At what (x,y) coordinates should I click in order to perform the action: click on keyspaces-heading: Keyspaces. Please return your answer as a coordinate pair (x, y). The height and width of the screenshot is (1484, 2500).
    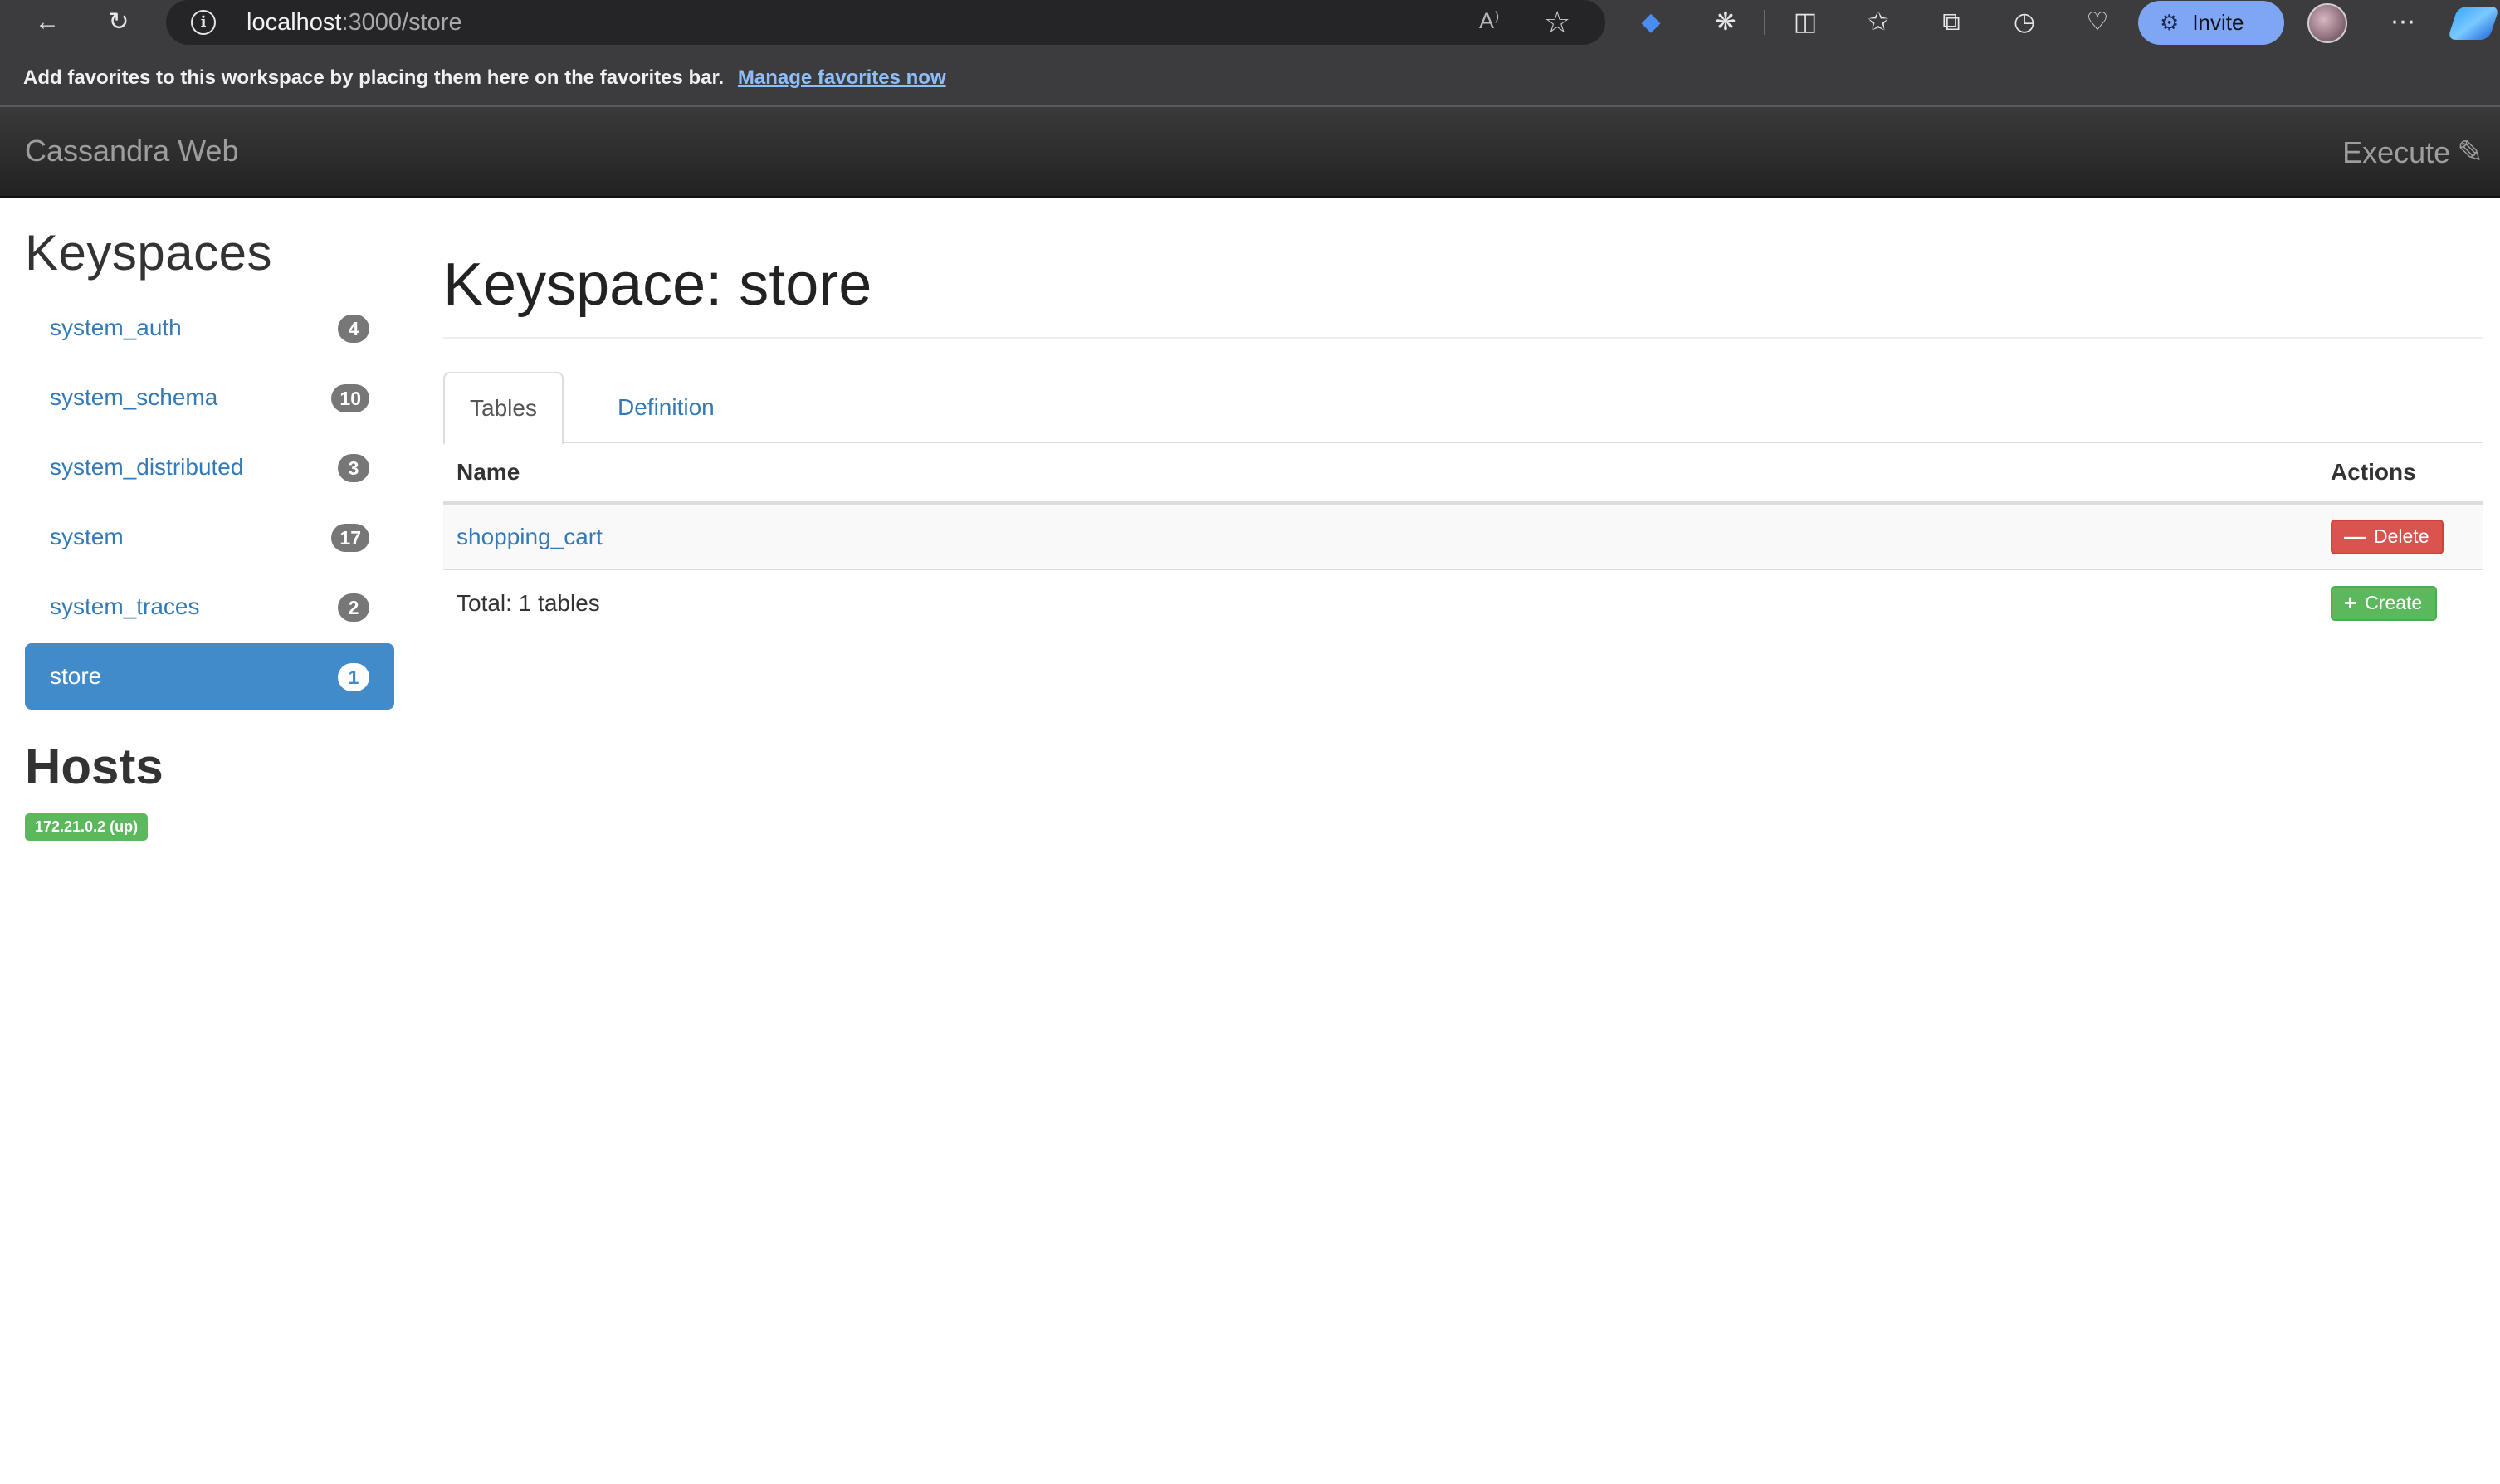
    Looking at the image, I should click on (148, 253).